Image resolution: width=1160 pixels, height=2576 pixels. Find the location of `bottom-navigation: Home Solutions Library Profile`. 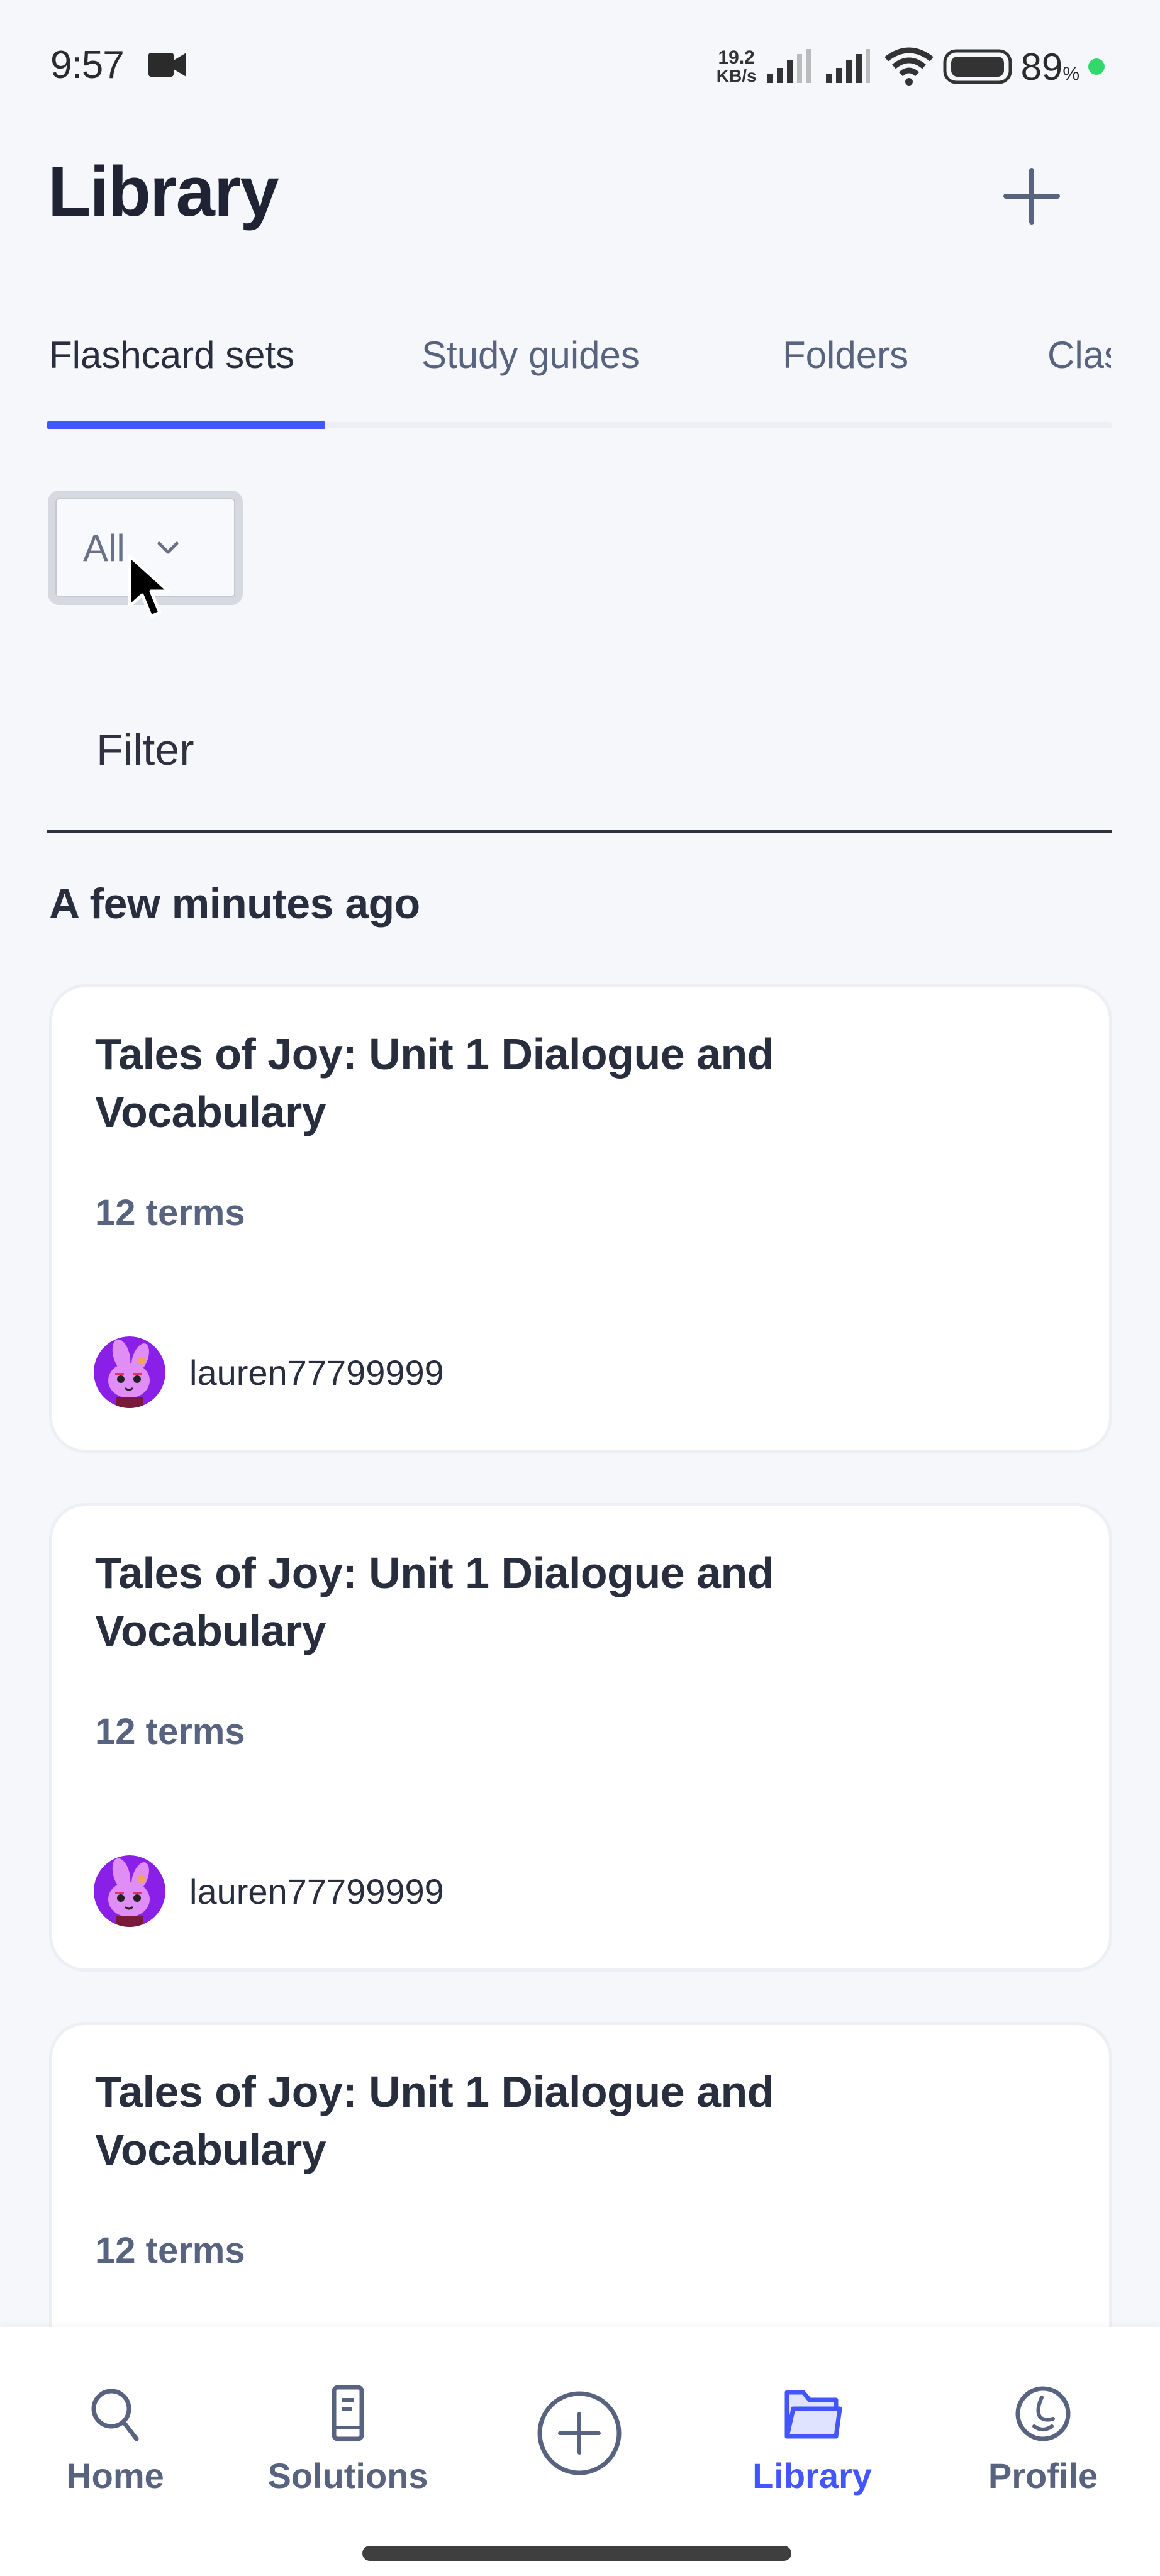

bottom-navigation: Home Solutions Library Profile is located at coordinates (580, 2451).